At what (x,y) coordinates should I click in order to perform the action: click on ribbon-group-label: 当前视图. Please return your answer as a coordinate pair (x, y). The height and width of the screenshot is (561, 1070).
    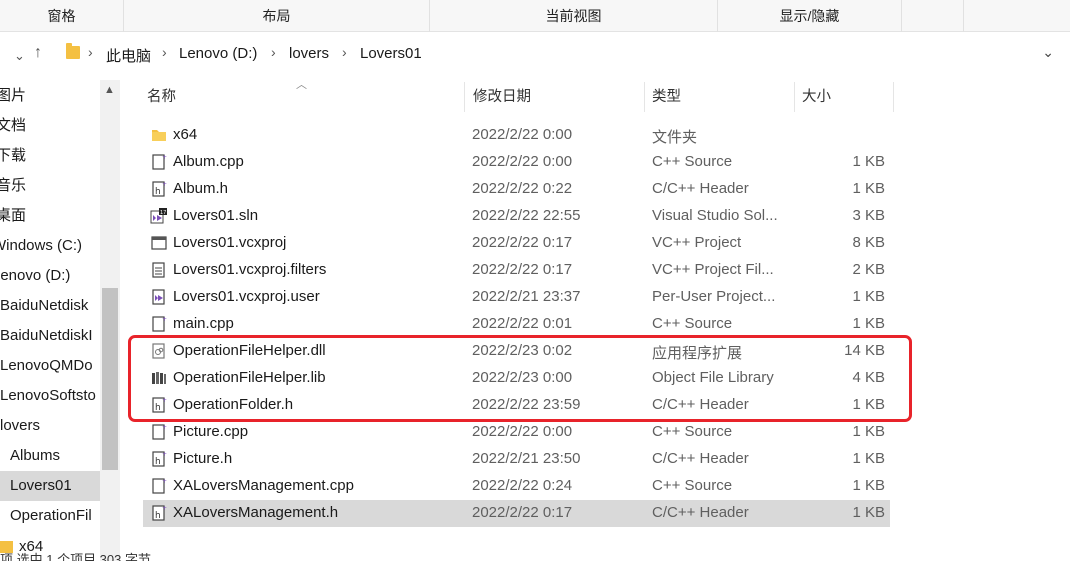
    Looking at the image, I should click on (573, 16).